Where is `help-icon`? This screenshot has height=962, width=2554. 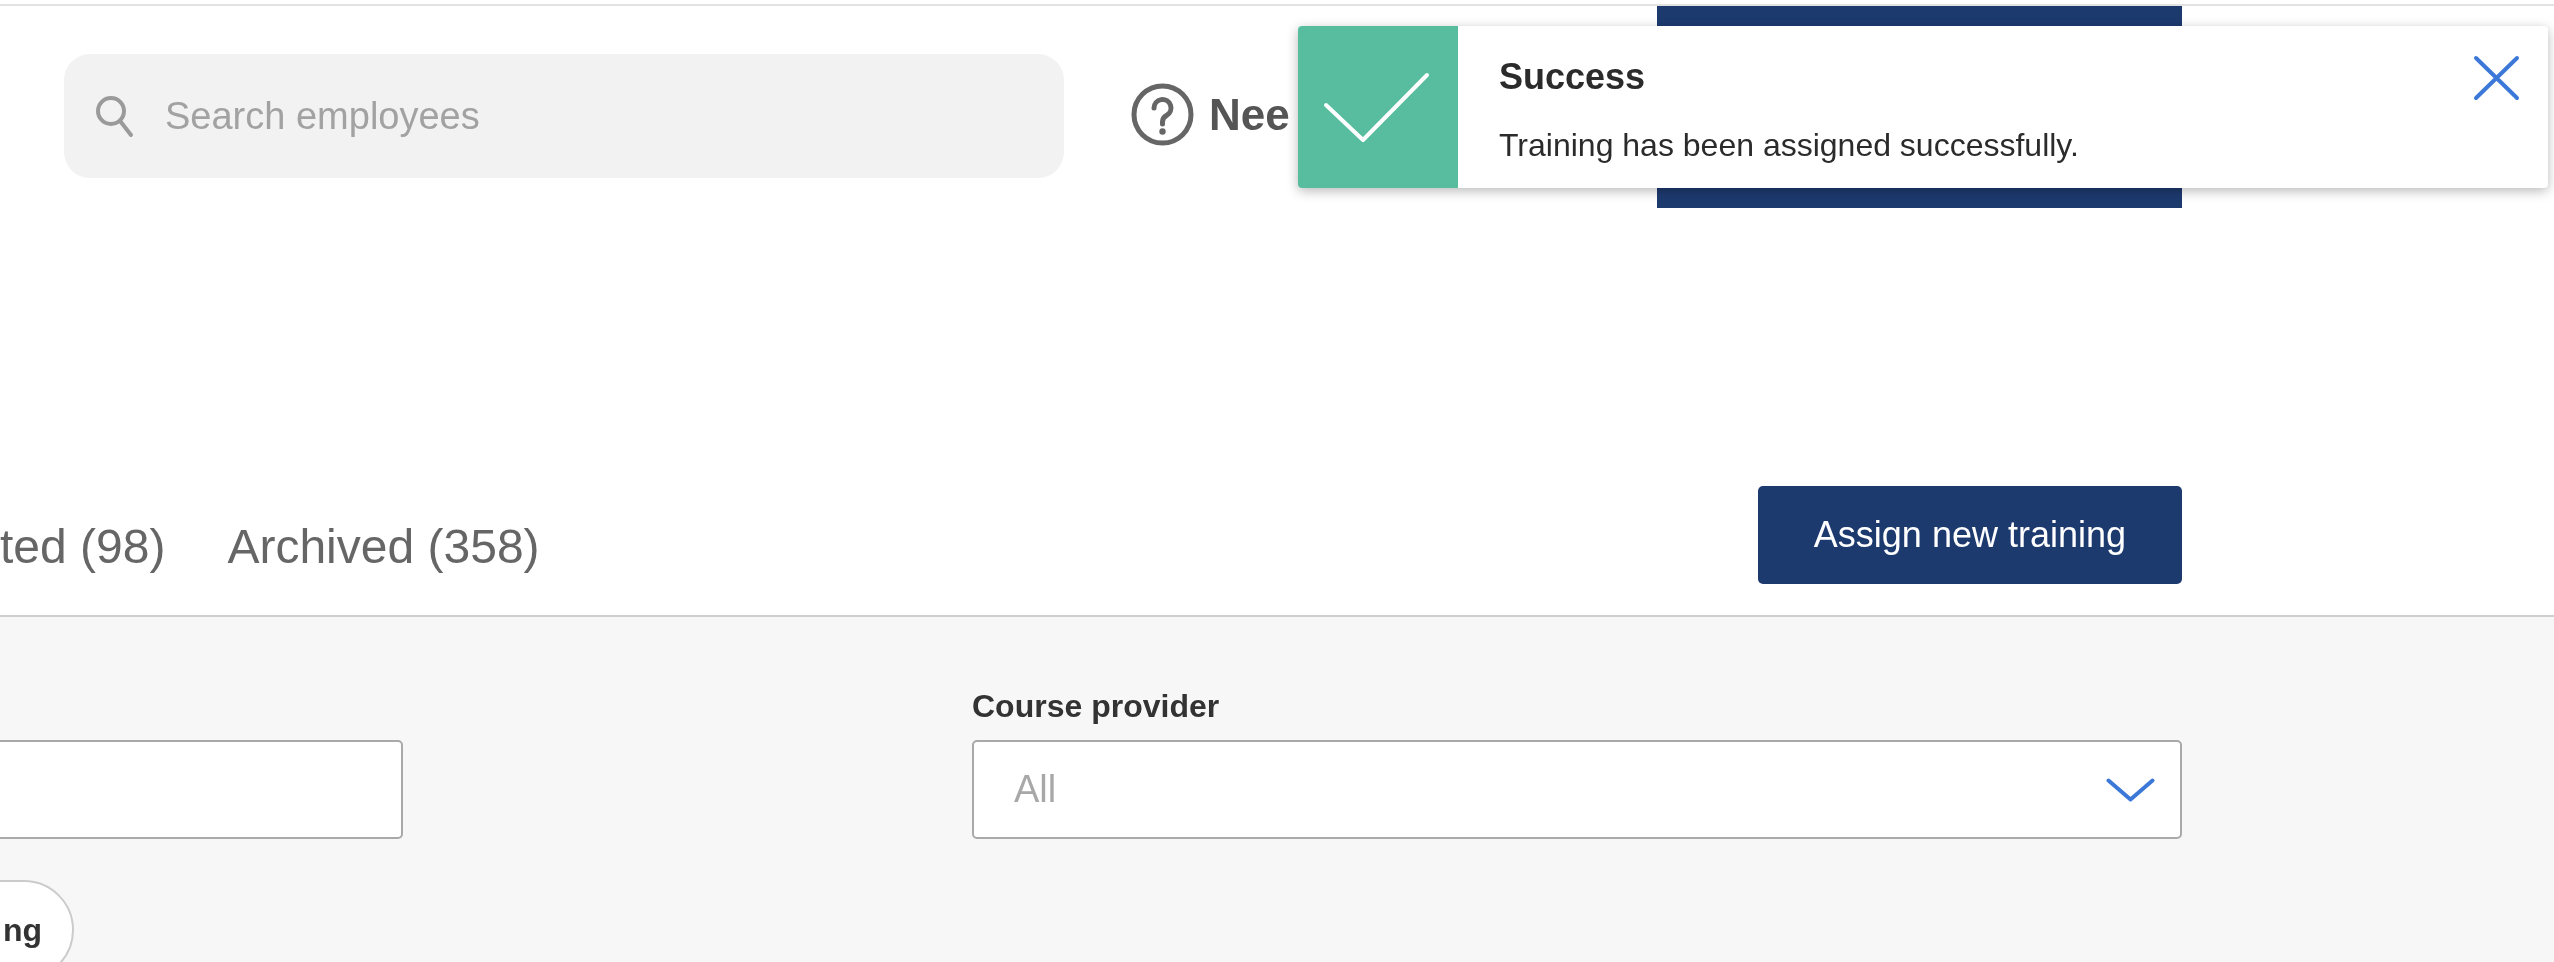 help-icon is located at coordinates (1162, 114).